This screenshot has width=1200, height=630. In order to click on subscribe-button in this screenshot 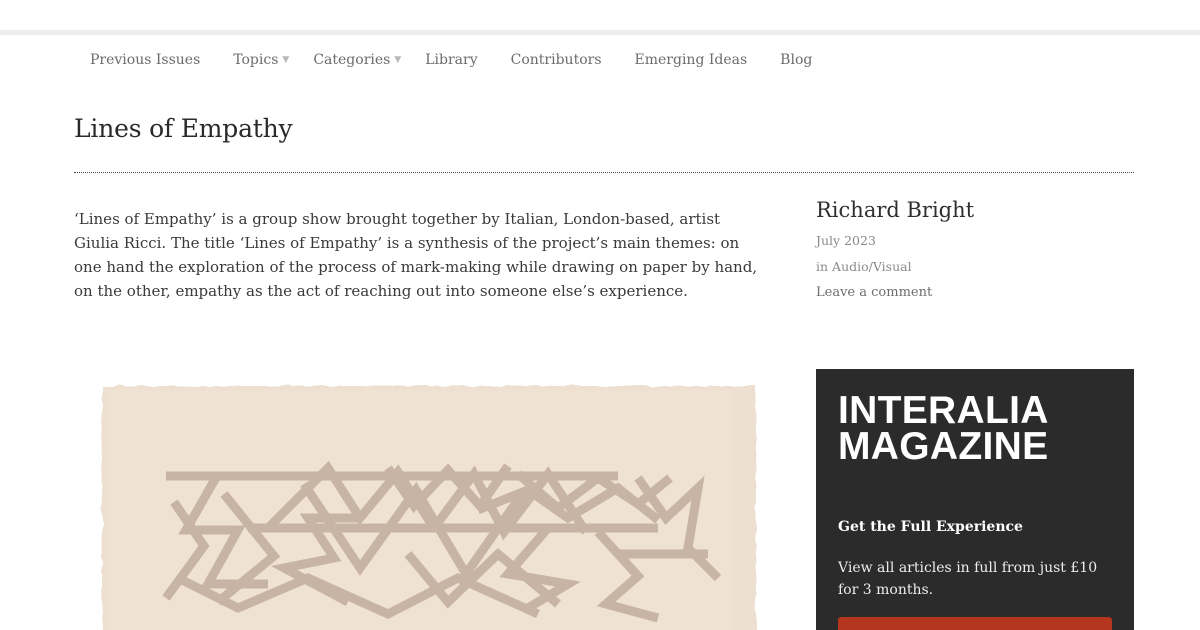, I will do `click(975, 623)`.